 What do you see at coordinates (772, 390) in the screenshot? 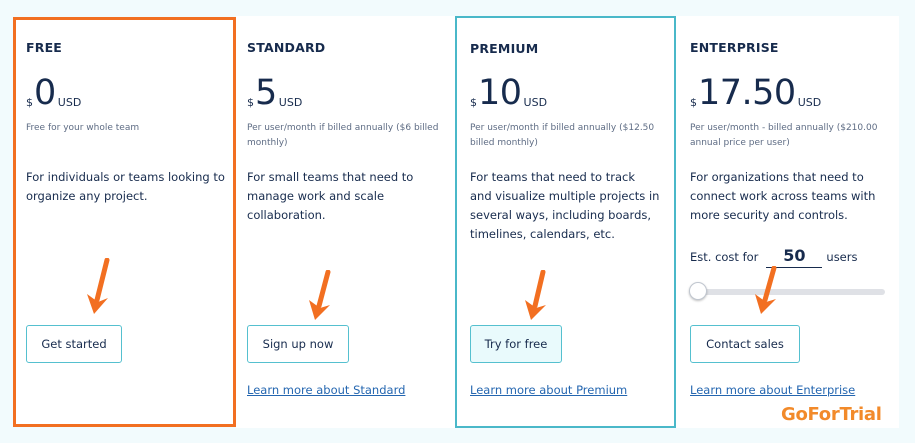
I see `learn-more-enterprise-link: Learn more about Enterprise` at bounding box center [772, 390].